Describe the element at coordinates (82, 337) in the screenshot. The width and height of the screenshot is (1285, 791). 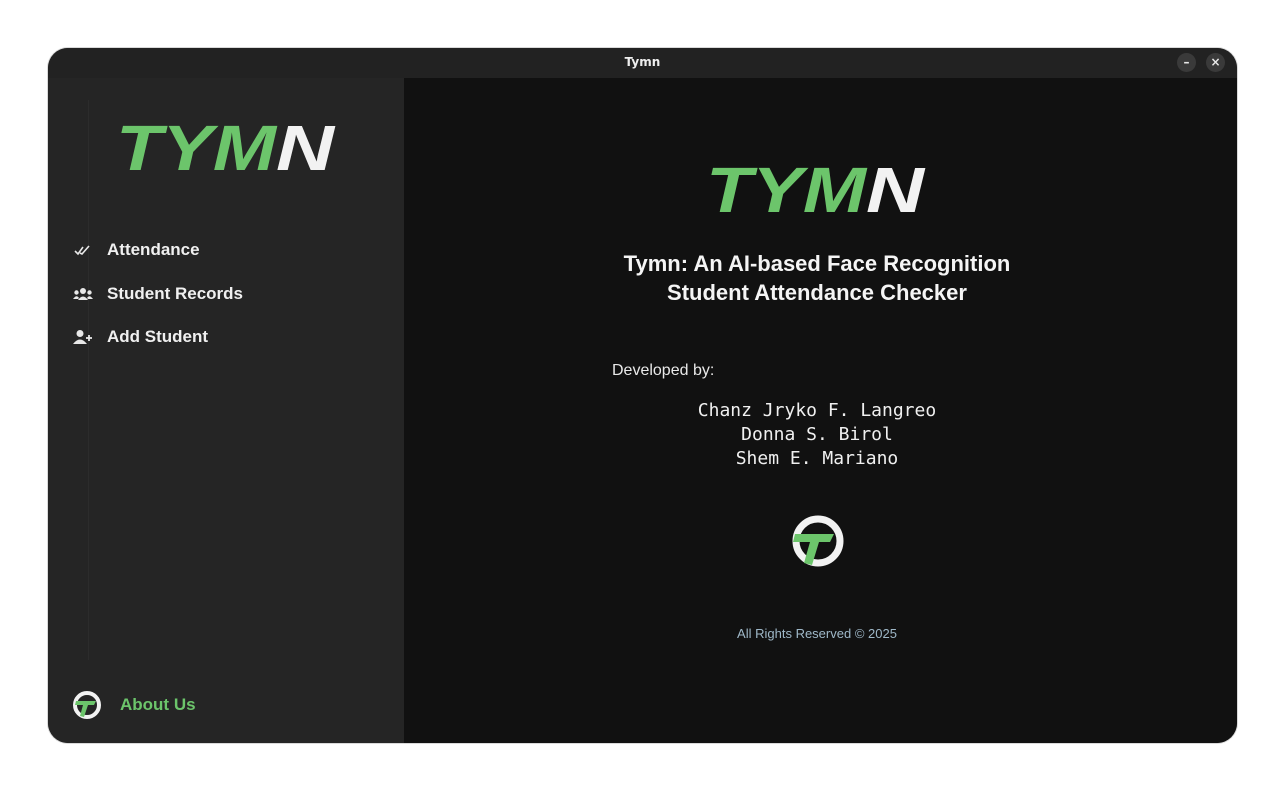
I see `user-plus-icon` at that location.